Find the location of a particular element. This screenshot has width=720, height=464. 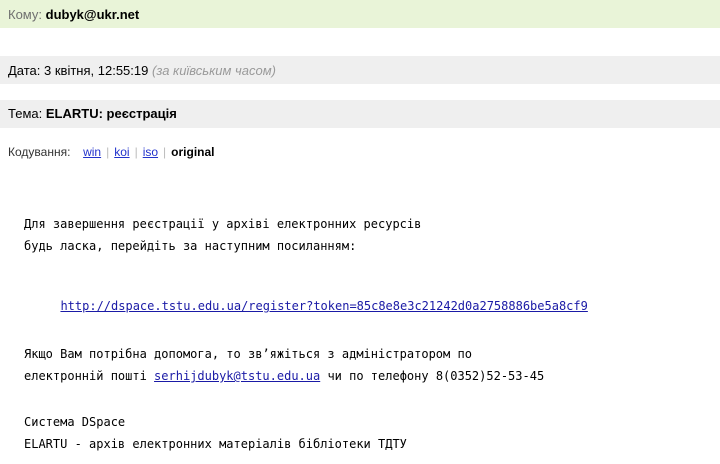

help-line-2-prefix: електронній пошті is located at coordinates (89, 376).